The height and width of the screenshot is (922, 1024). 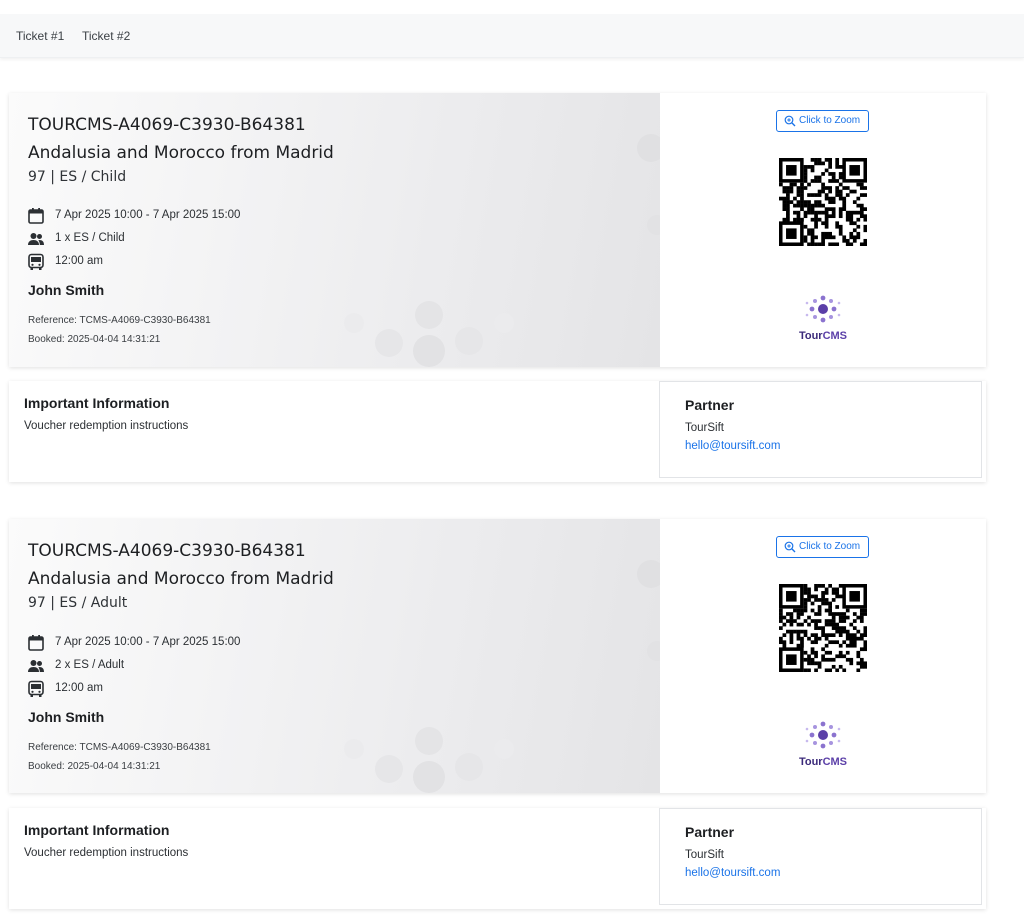 What do you see at coordinates (40, 36) in the screenshot?
I see `tab-ticket-1: Ticket #1` at bounding box center [40, 36].